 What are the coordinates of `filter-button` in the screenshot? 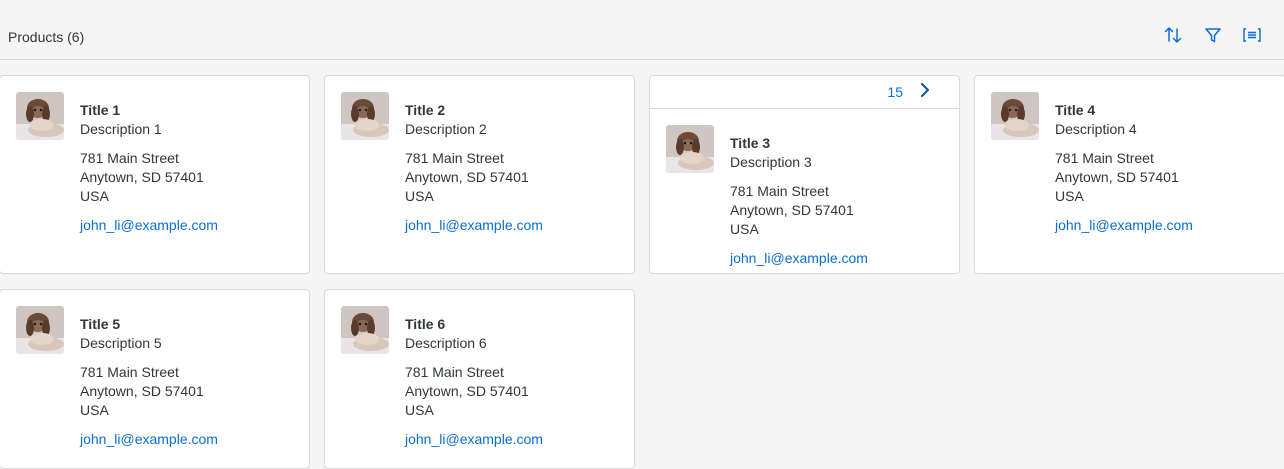 It's located at (1213, 37).